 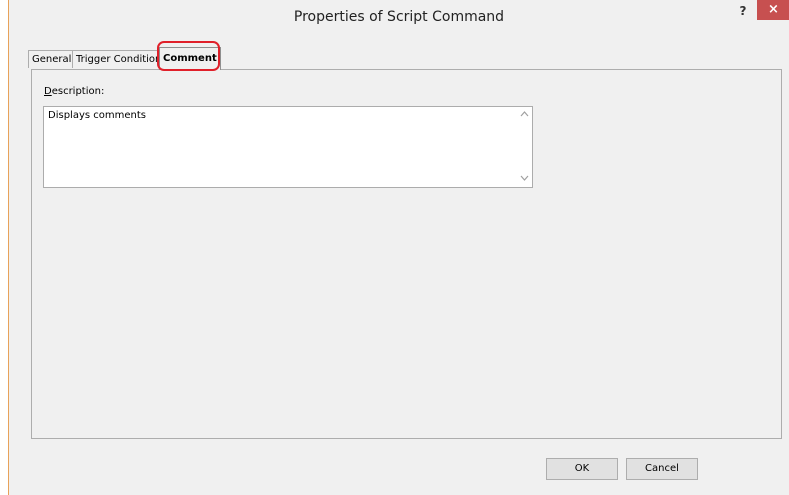 What do you see at coordinates (662, 469) in the screenshot?
I see `cancel-button: Cancel` at bounding box center [662, 469].